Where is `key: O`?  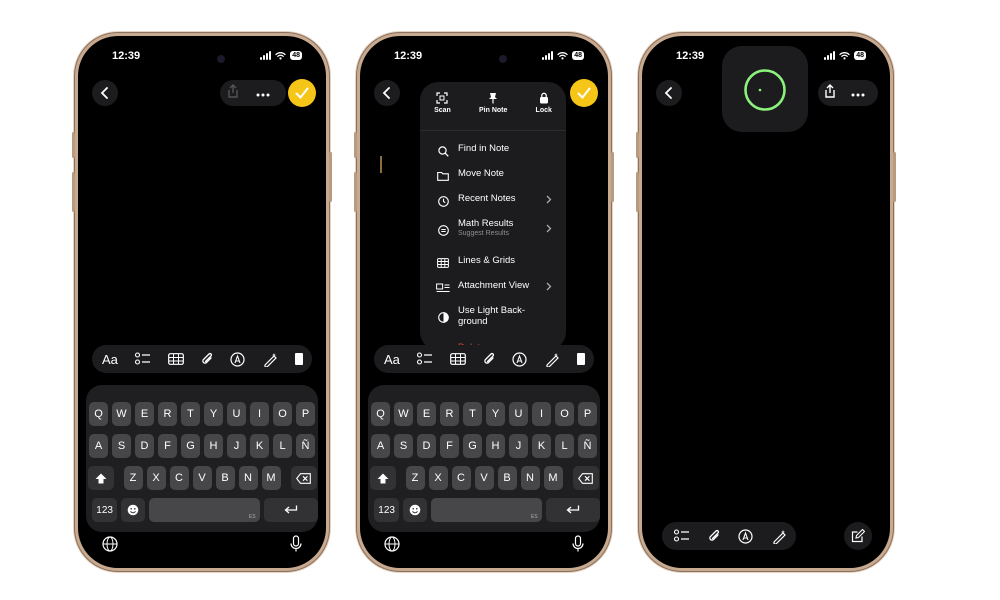
key: O is located at coordinates (282, 414).